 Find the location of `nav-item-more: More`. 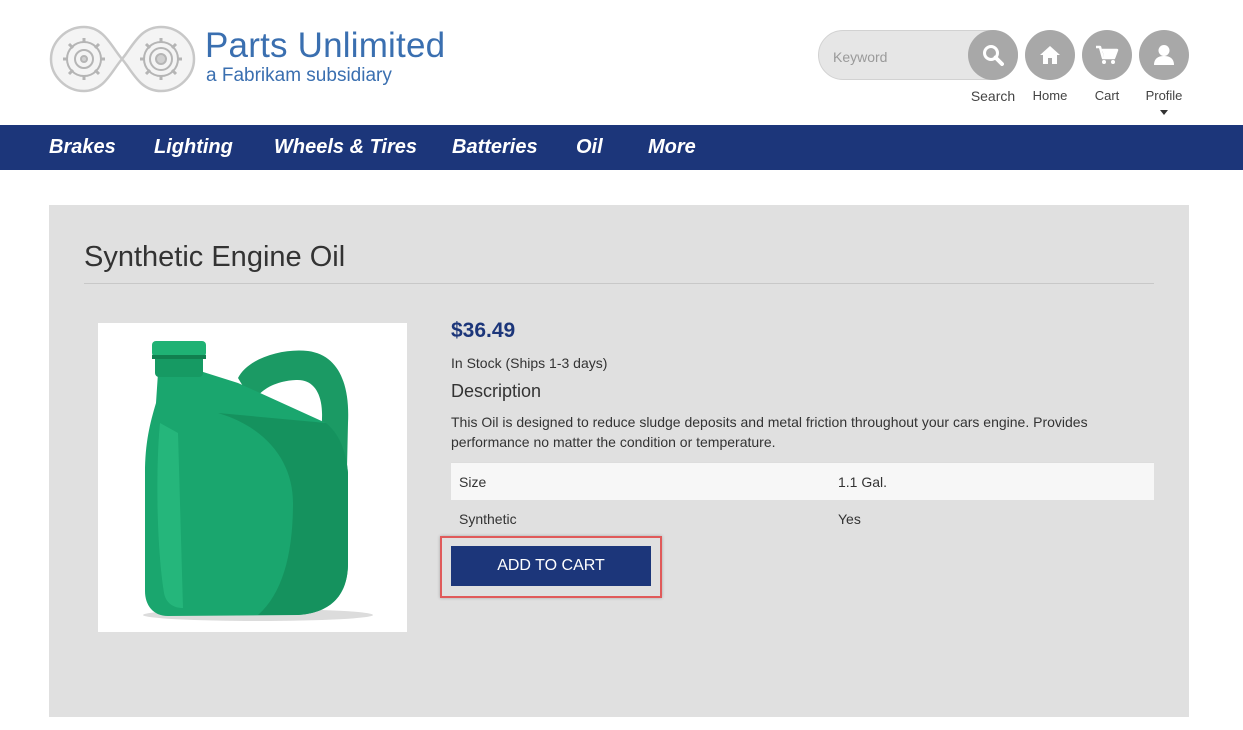

nav-item-more: More is located at coordinates (672, 147).